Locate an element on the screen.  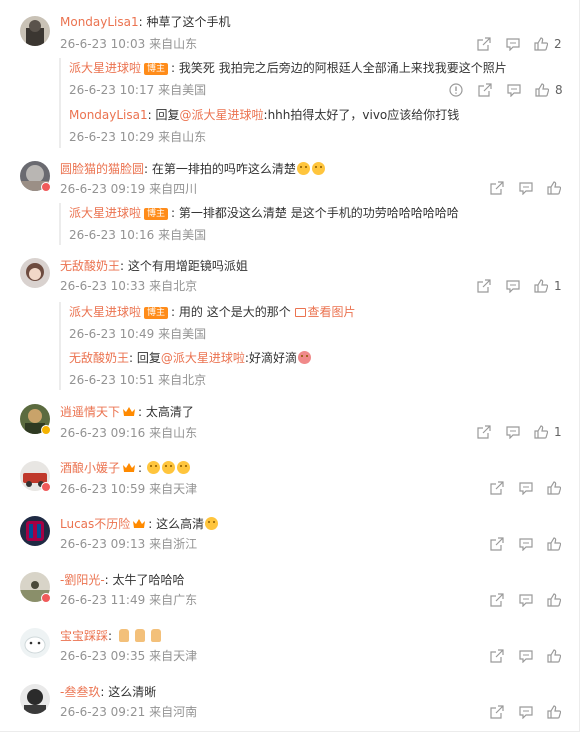
comment-text: 太牛了哈哈哈 is located at coordinates (148, 580).